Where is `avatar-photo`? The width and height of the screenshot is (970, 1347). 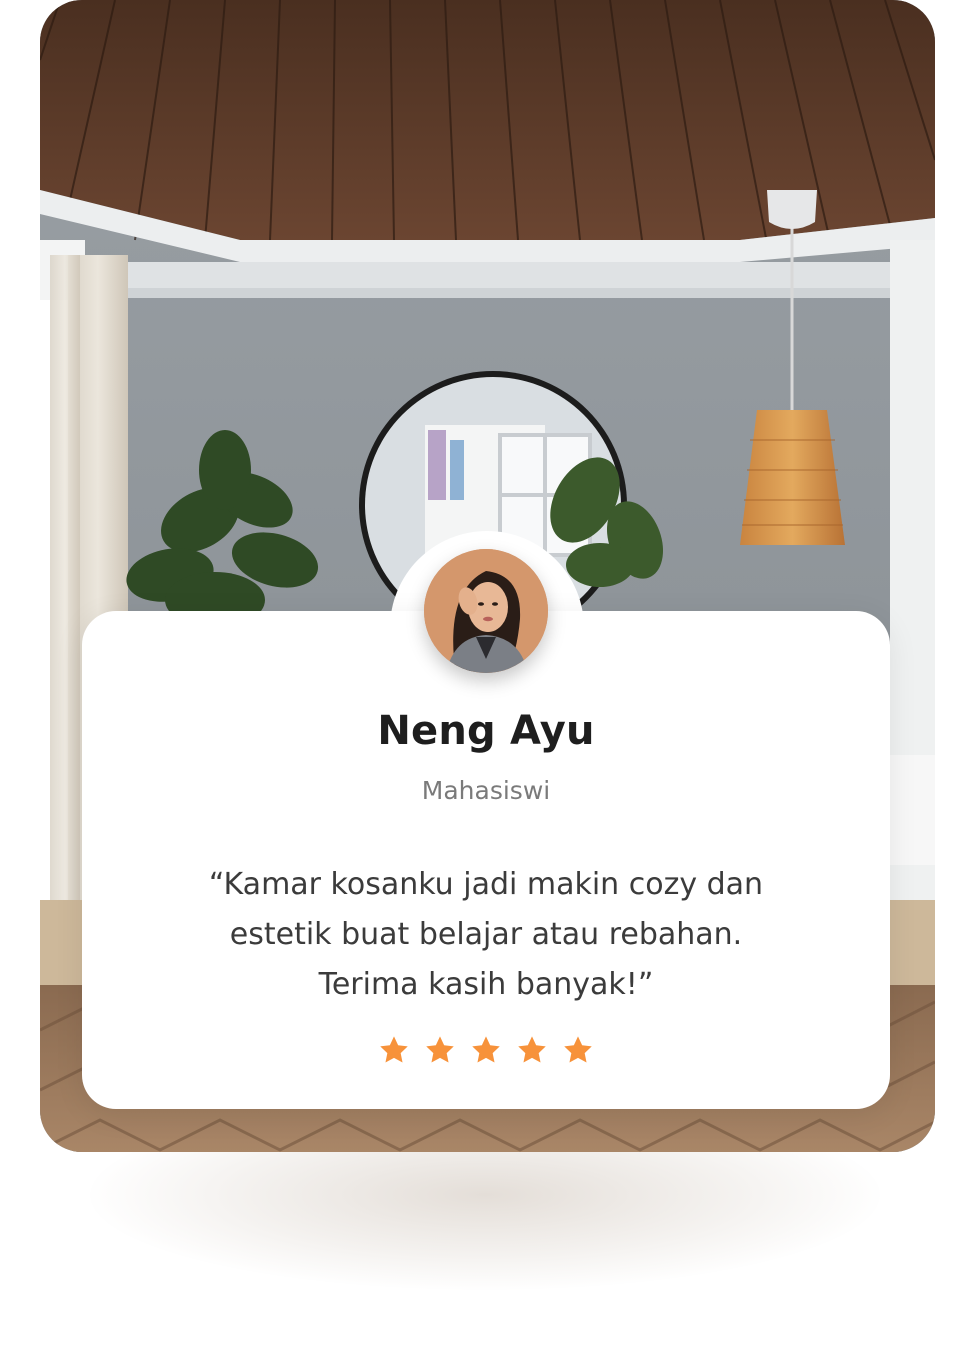 avatar-photo is located at coordinates (486, 611).